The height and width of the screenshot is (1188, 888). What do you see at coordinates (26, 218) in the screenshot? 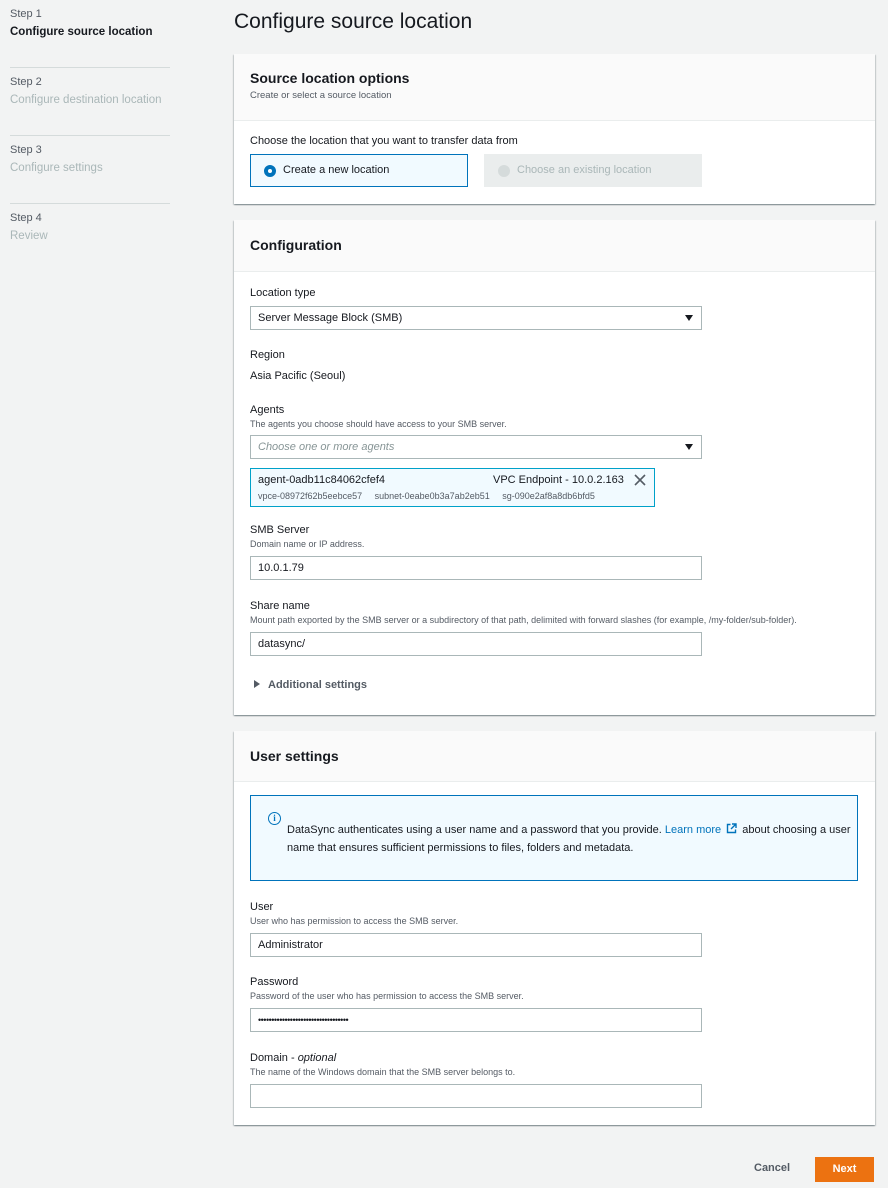
I see `step-number: Step 4` at bounding box center [26, 218].